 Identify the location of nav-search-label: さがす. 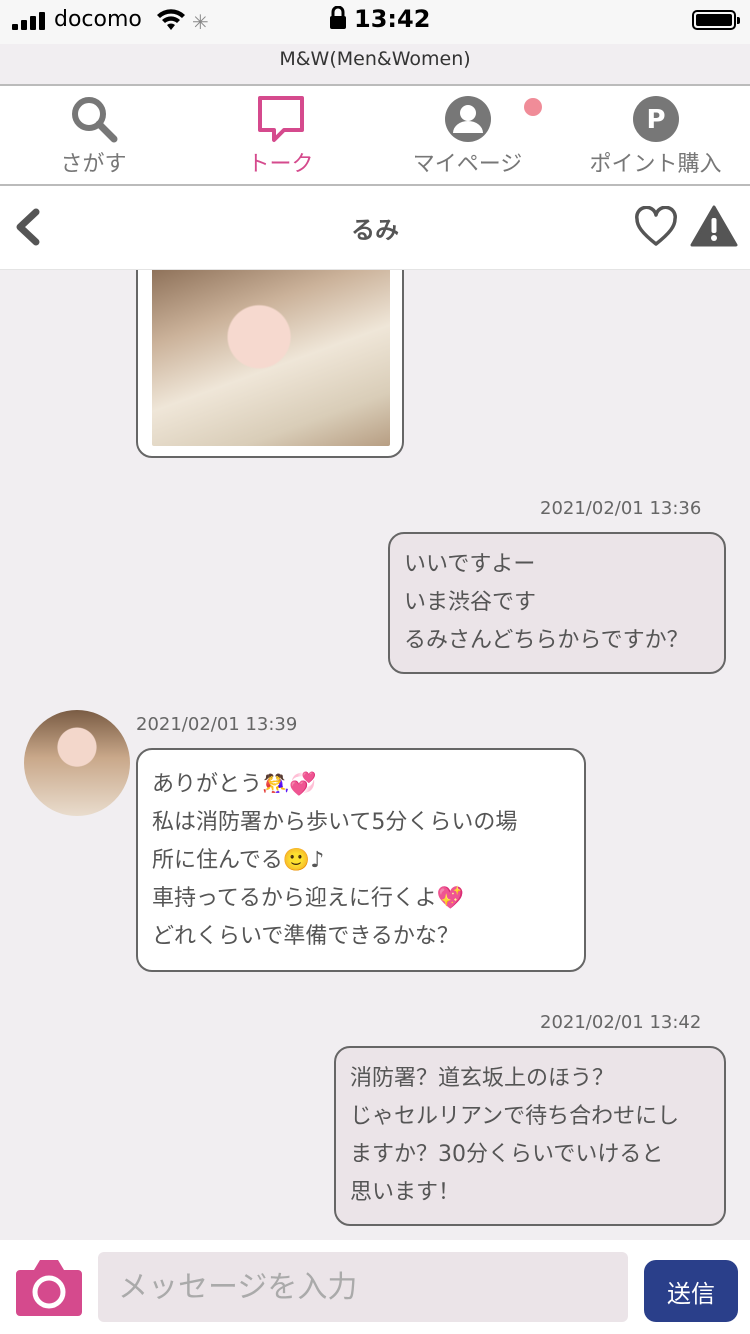
(93, 164).